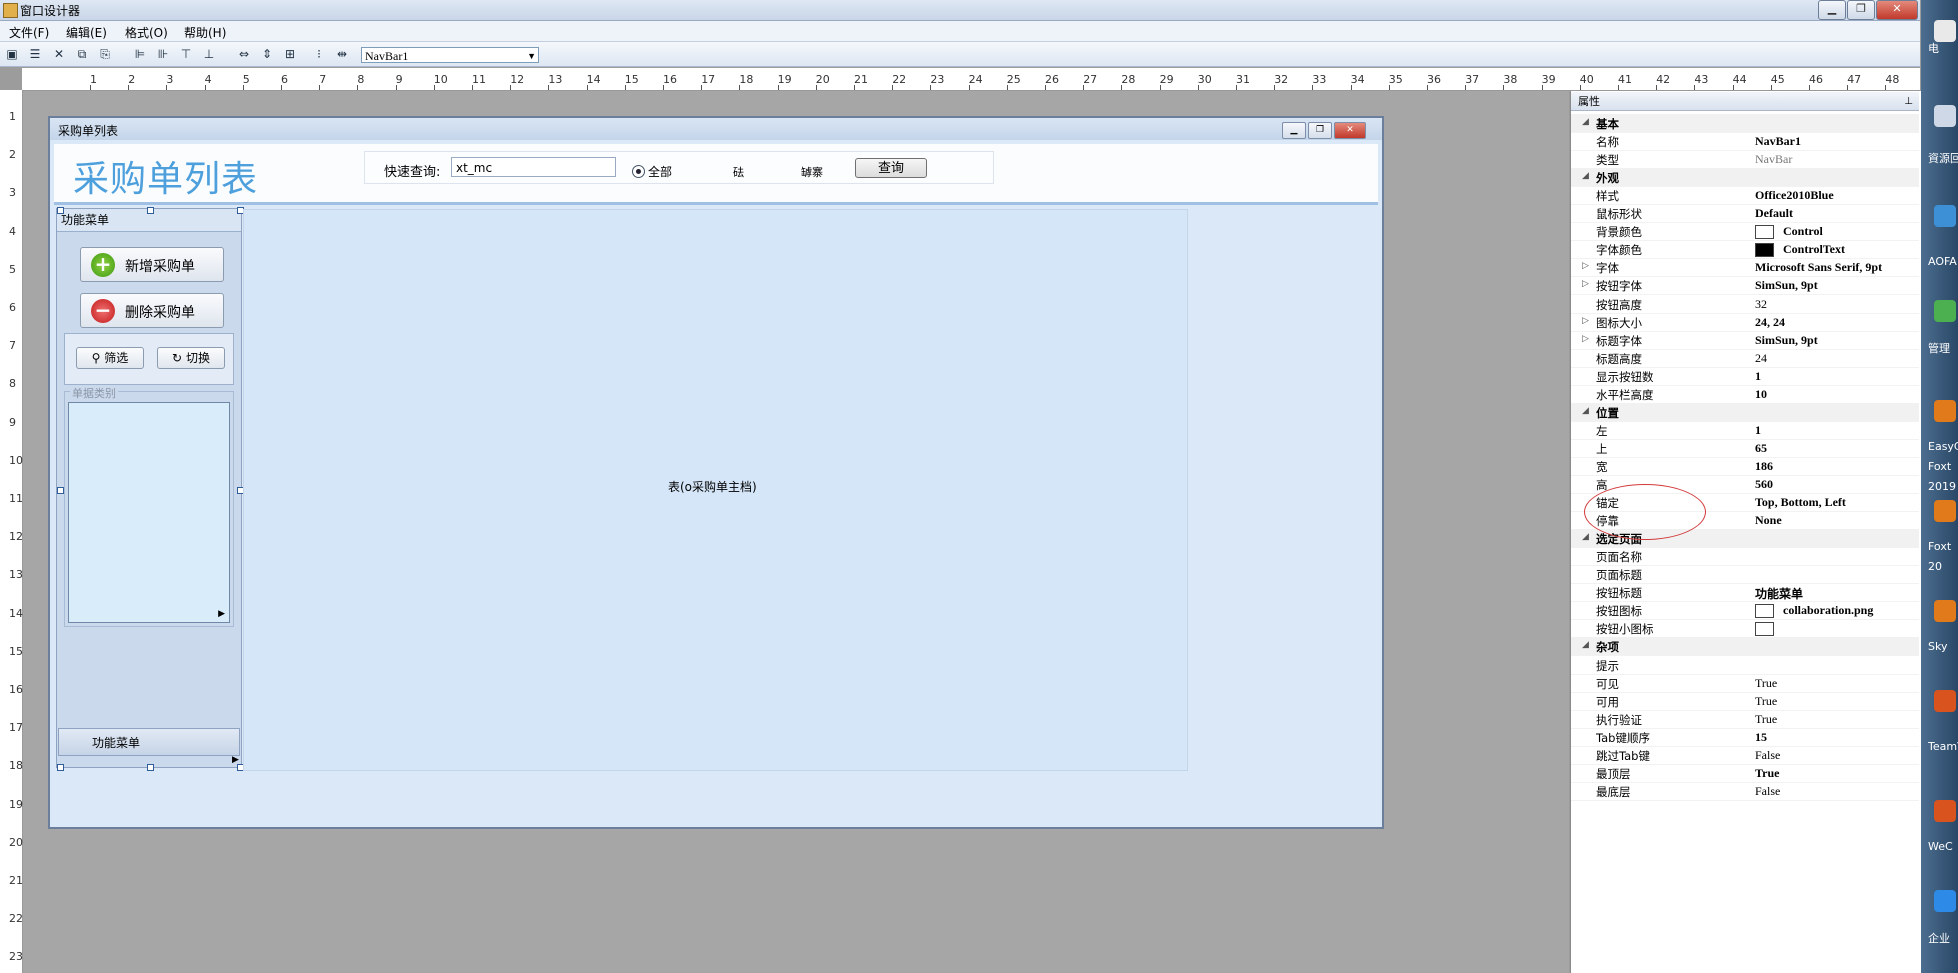 Image resolution: width=1958 pixels, height=973 pixels. Describe the element at coordinates (1745, 322) in the screenshot. I see `property-row: ▷ 图标大小 24, 24` at that location.